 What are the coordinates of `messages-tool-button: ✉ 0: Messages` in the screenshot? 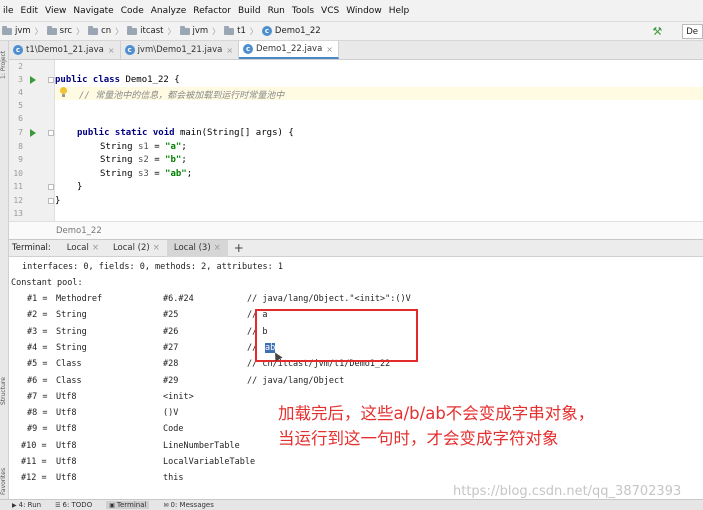 It's located at (188, 505).